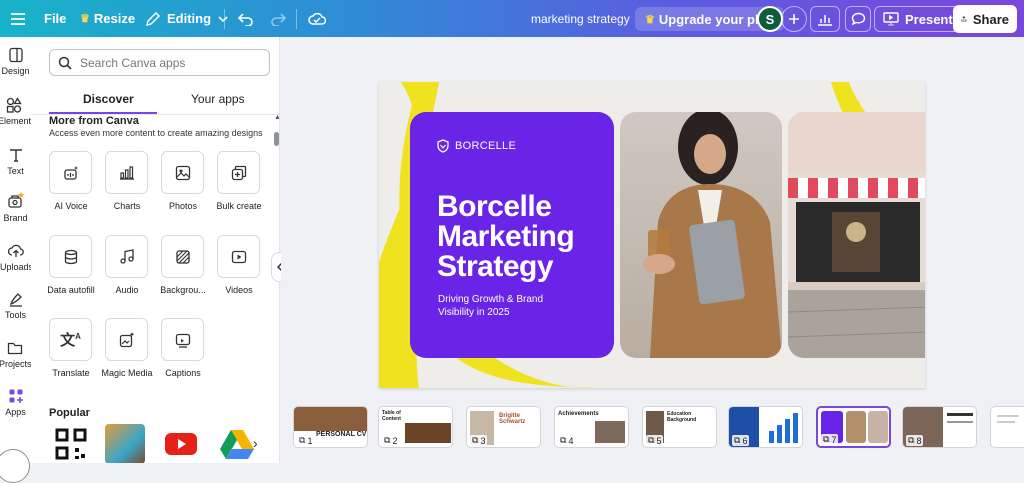 The height and width of the screenshot is (483, 1024). I want to click on share-button: Share, so click(985, 19).